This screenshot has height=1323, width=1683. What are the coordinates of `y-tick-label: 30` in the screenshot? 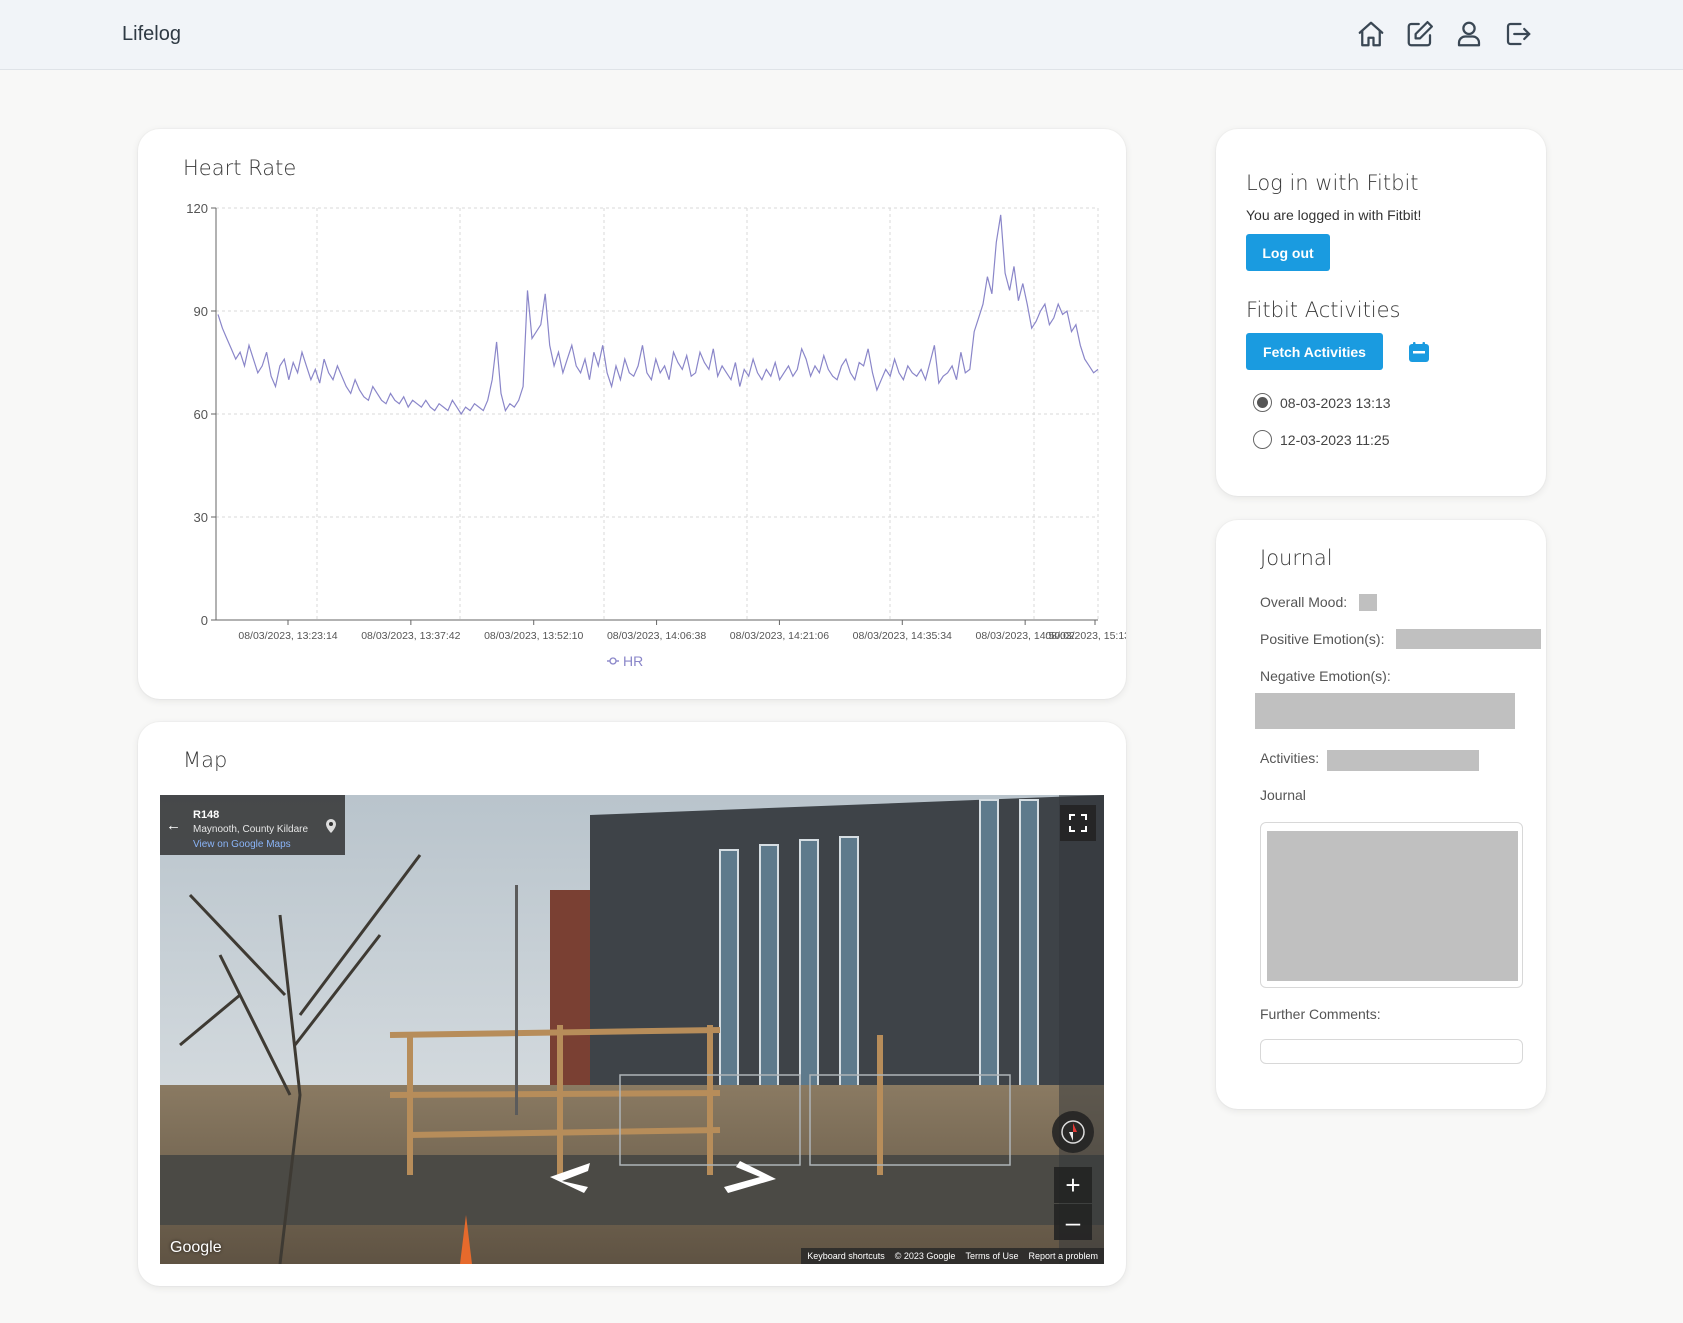 It's located at (201, 517).